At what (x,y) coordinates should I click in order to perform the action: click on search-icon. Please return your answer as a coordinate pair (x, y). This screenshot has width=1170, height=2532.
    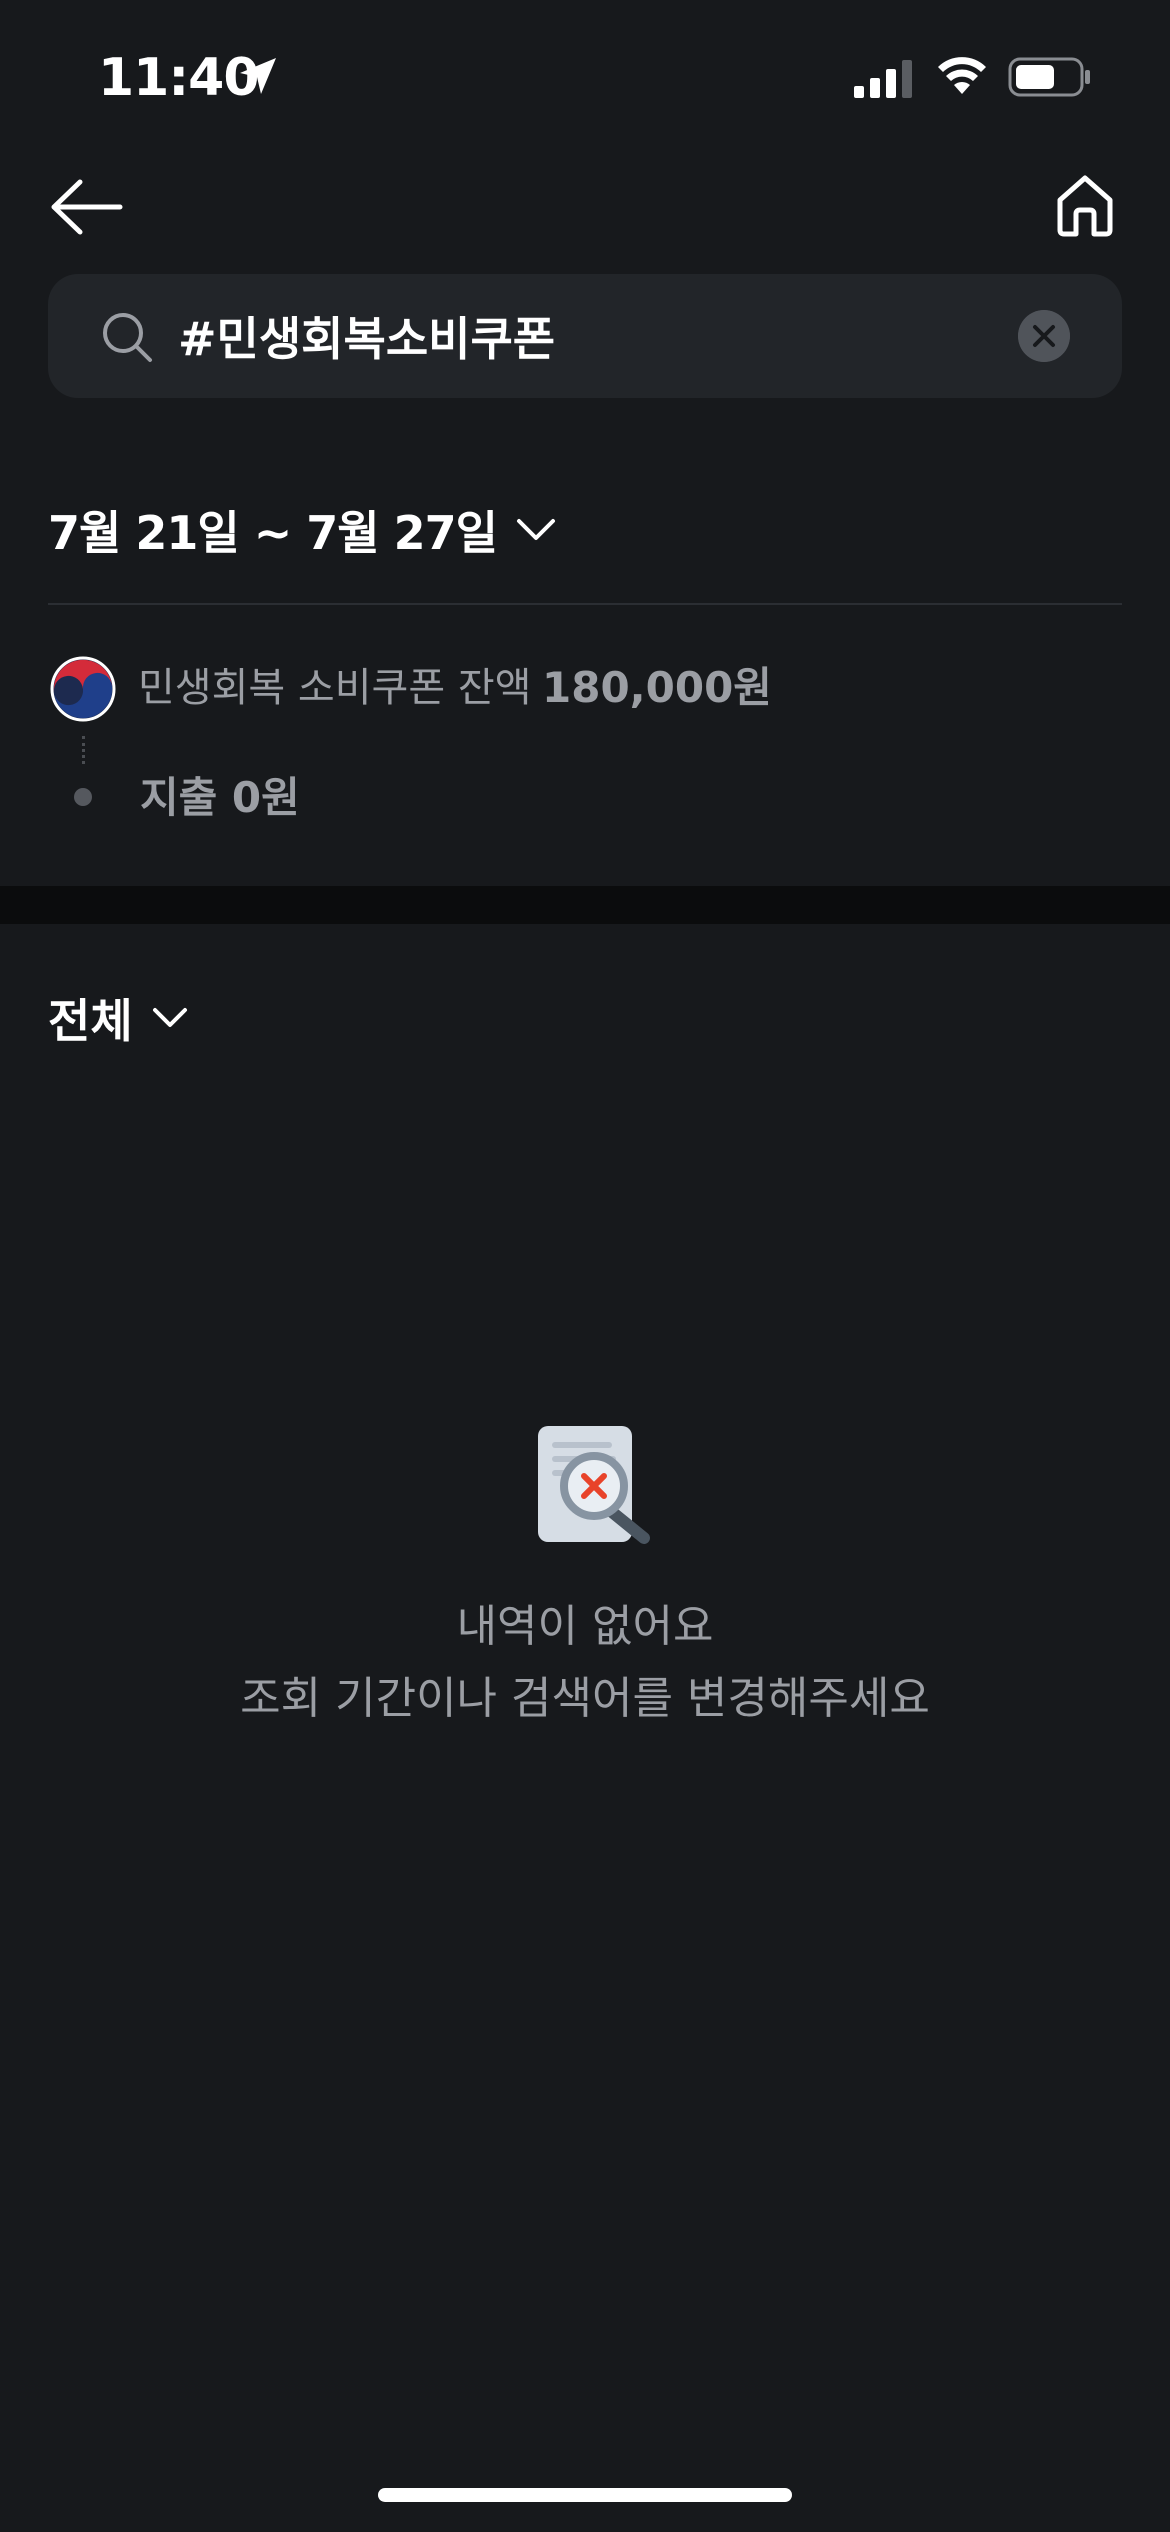
    Looking at the image, I should click on (127, 337).